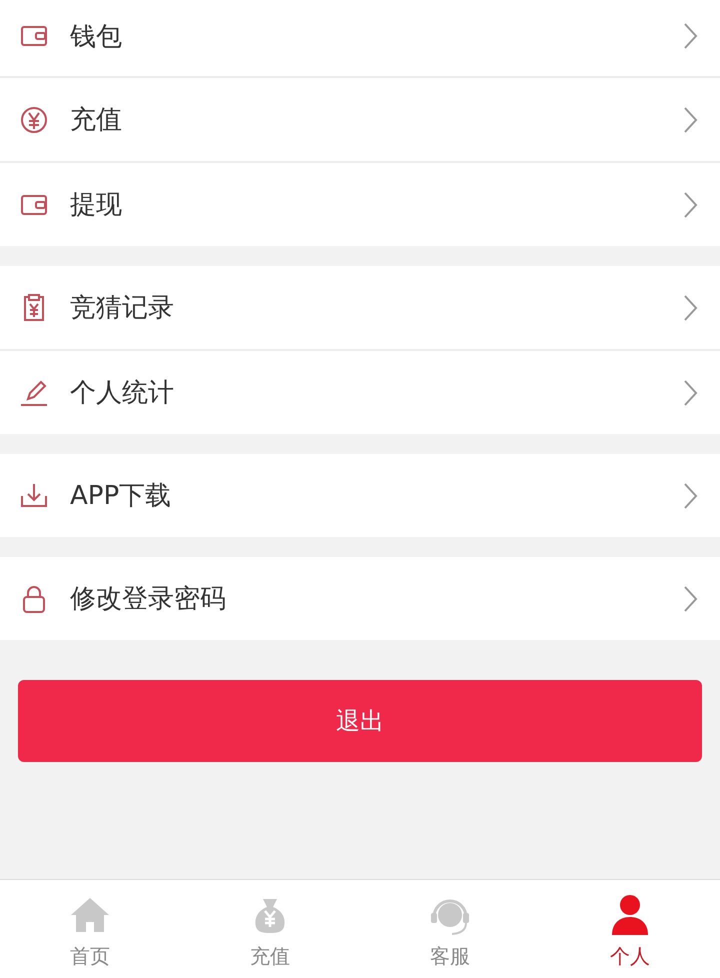 This screenshot has height=978, width=720. I want to click on tab: 个人, so click(630, 929).